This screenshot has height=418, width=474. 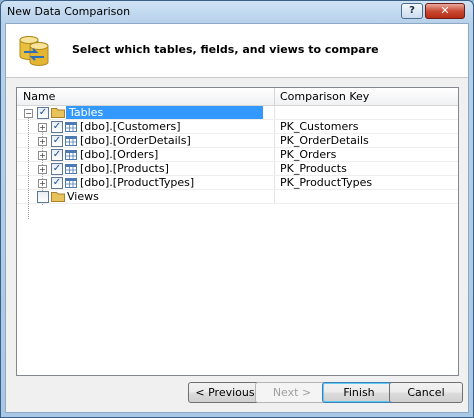 What do you see at coordinates (137, 182) in the screenshot?
I see `table-name: [dbo].[ProductTypes]` at bounding box center [137, 182].